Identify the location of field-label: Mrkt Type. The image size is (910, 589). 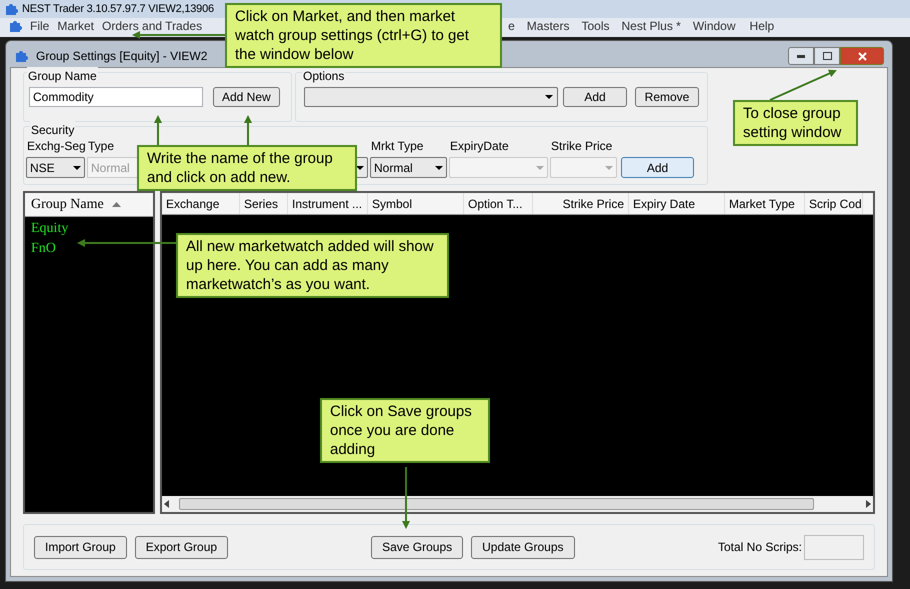
(397, 146).